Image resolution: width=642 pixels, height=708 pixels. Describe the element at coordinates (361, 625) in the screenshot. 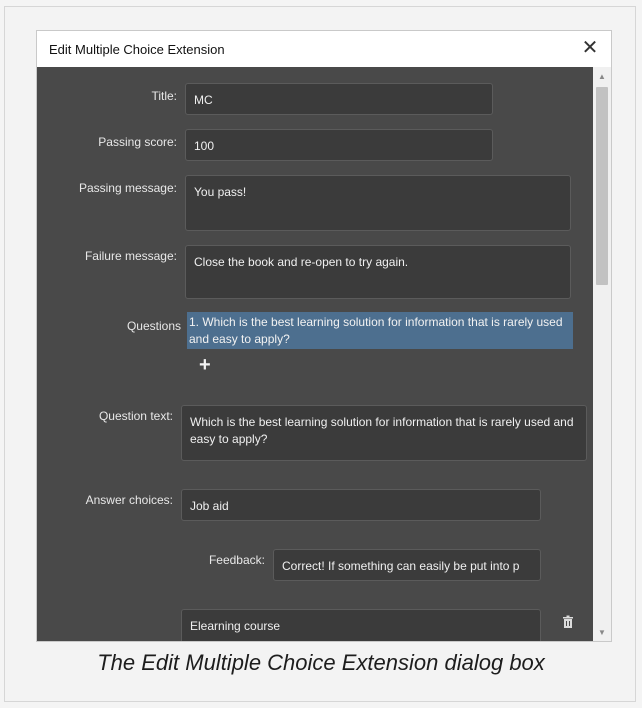

I see `answer-choice-field: Elearning course` at that location.